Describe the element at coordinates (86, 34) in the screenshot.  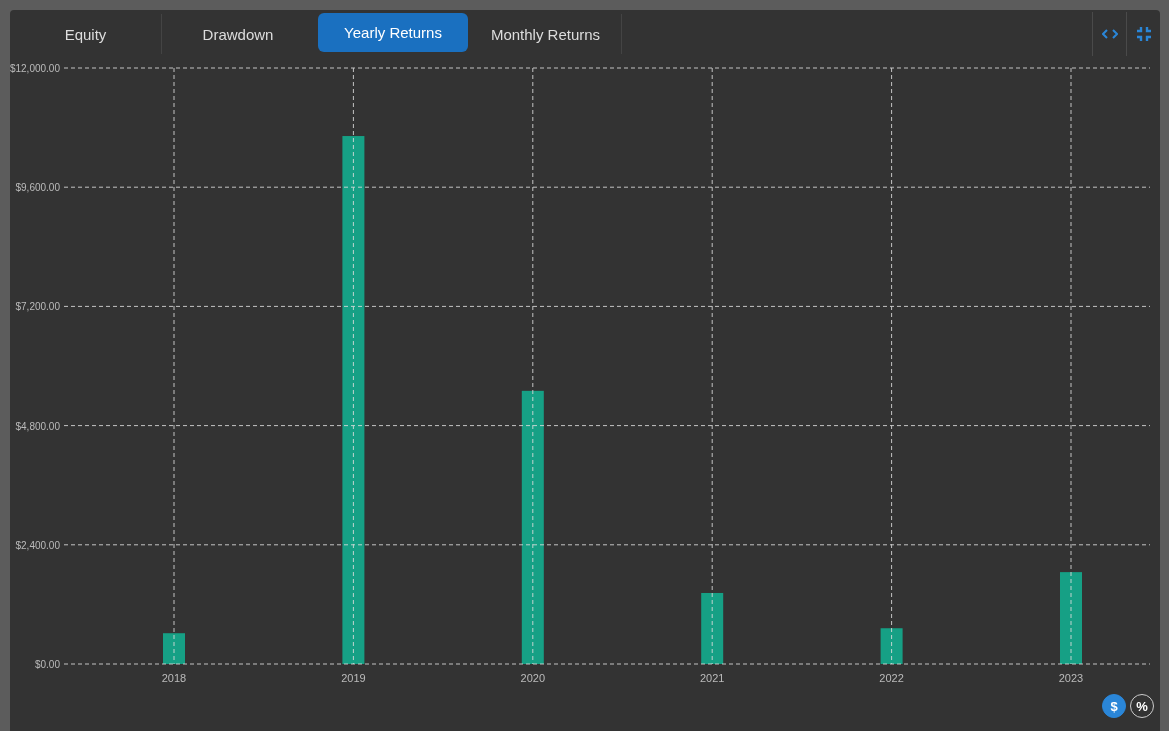
I see `tab: Equity` at that location.